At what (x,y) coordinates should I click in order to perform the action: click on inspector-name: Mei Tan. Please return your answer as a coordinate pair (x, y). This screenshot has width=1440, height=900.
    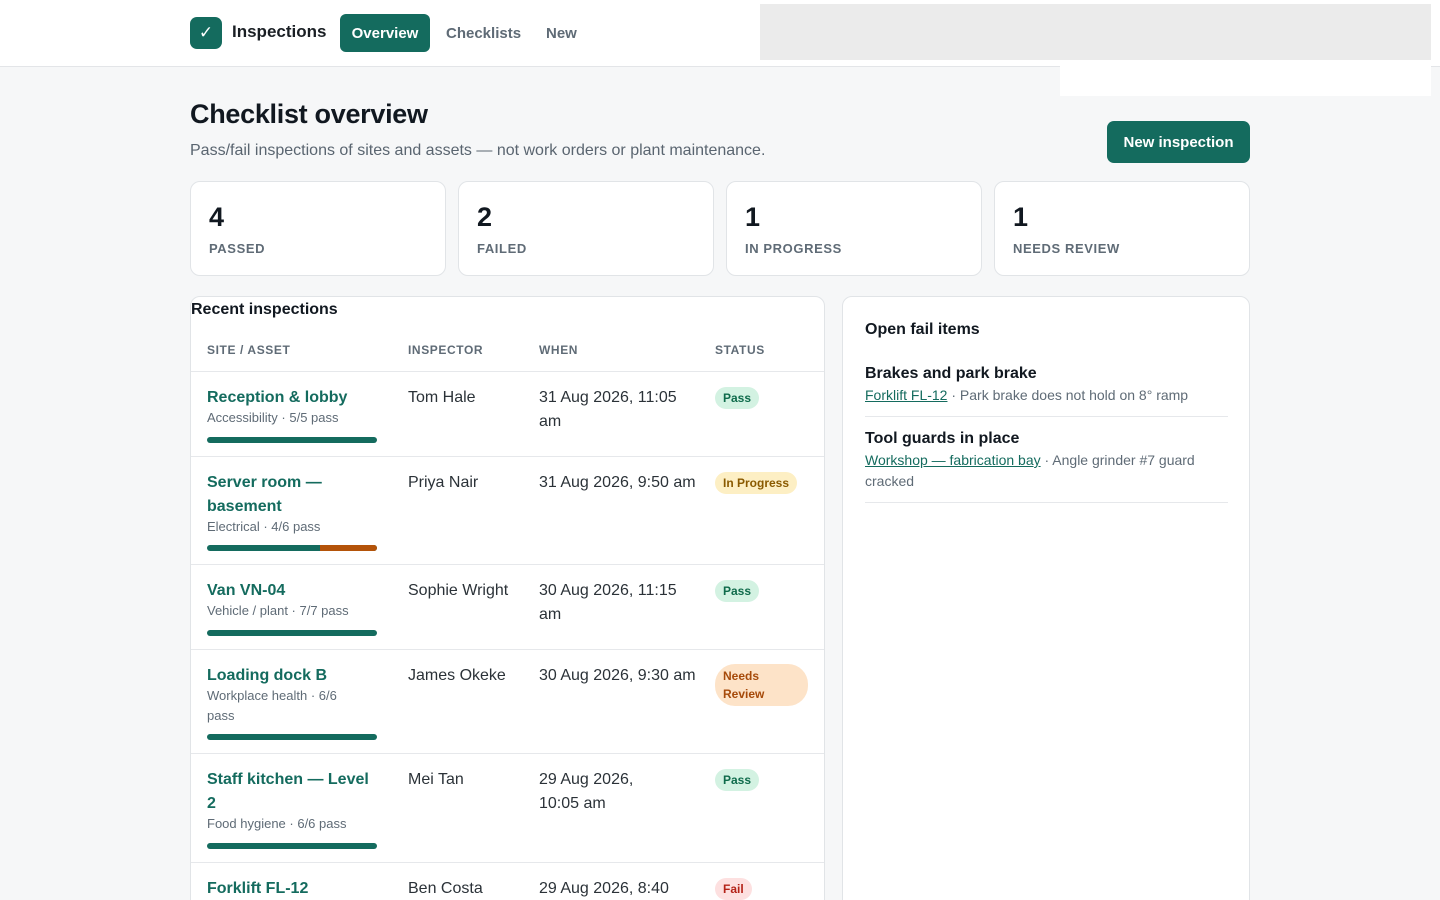
    Looking at the image, I should click on (436, 779).